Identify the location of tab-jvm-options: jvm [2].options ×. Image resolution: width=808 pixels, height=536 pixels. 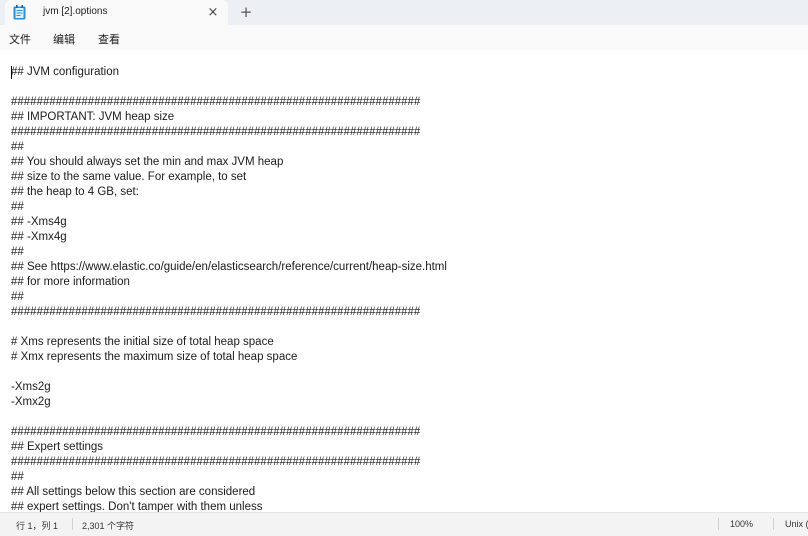
(116, 12).